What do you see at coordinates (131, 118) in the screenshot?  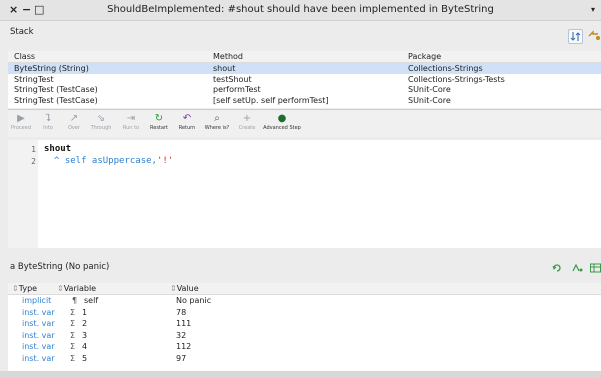 I see `run-to-icon: ⇥` at bounding box center [131, 118].